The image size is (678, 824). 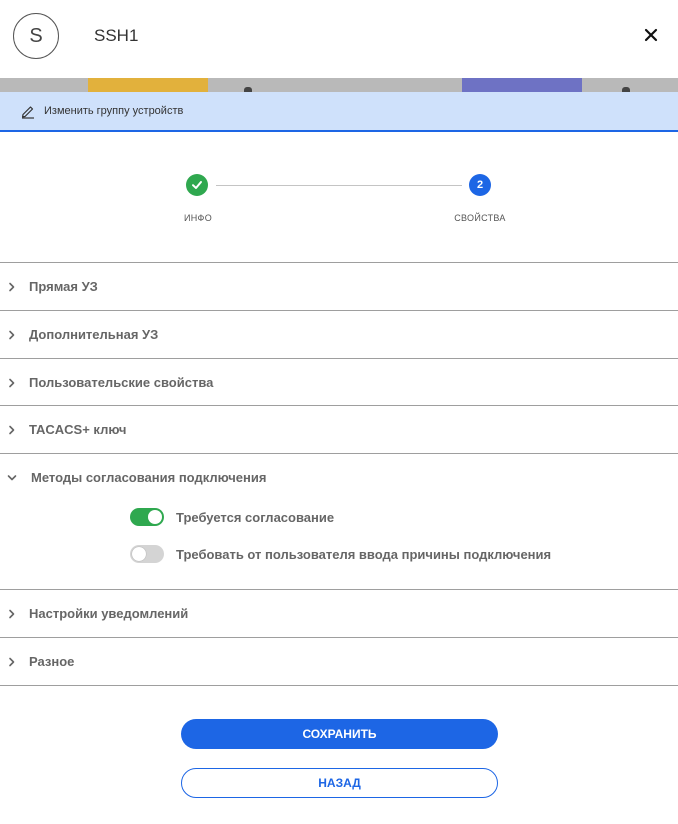 I want to click on section-header: Разное, so click(x=339, y=661).